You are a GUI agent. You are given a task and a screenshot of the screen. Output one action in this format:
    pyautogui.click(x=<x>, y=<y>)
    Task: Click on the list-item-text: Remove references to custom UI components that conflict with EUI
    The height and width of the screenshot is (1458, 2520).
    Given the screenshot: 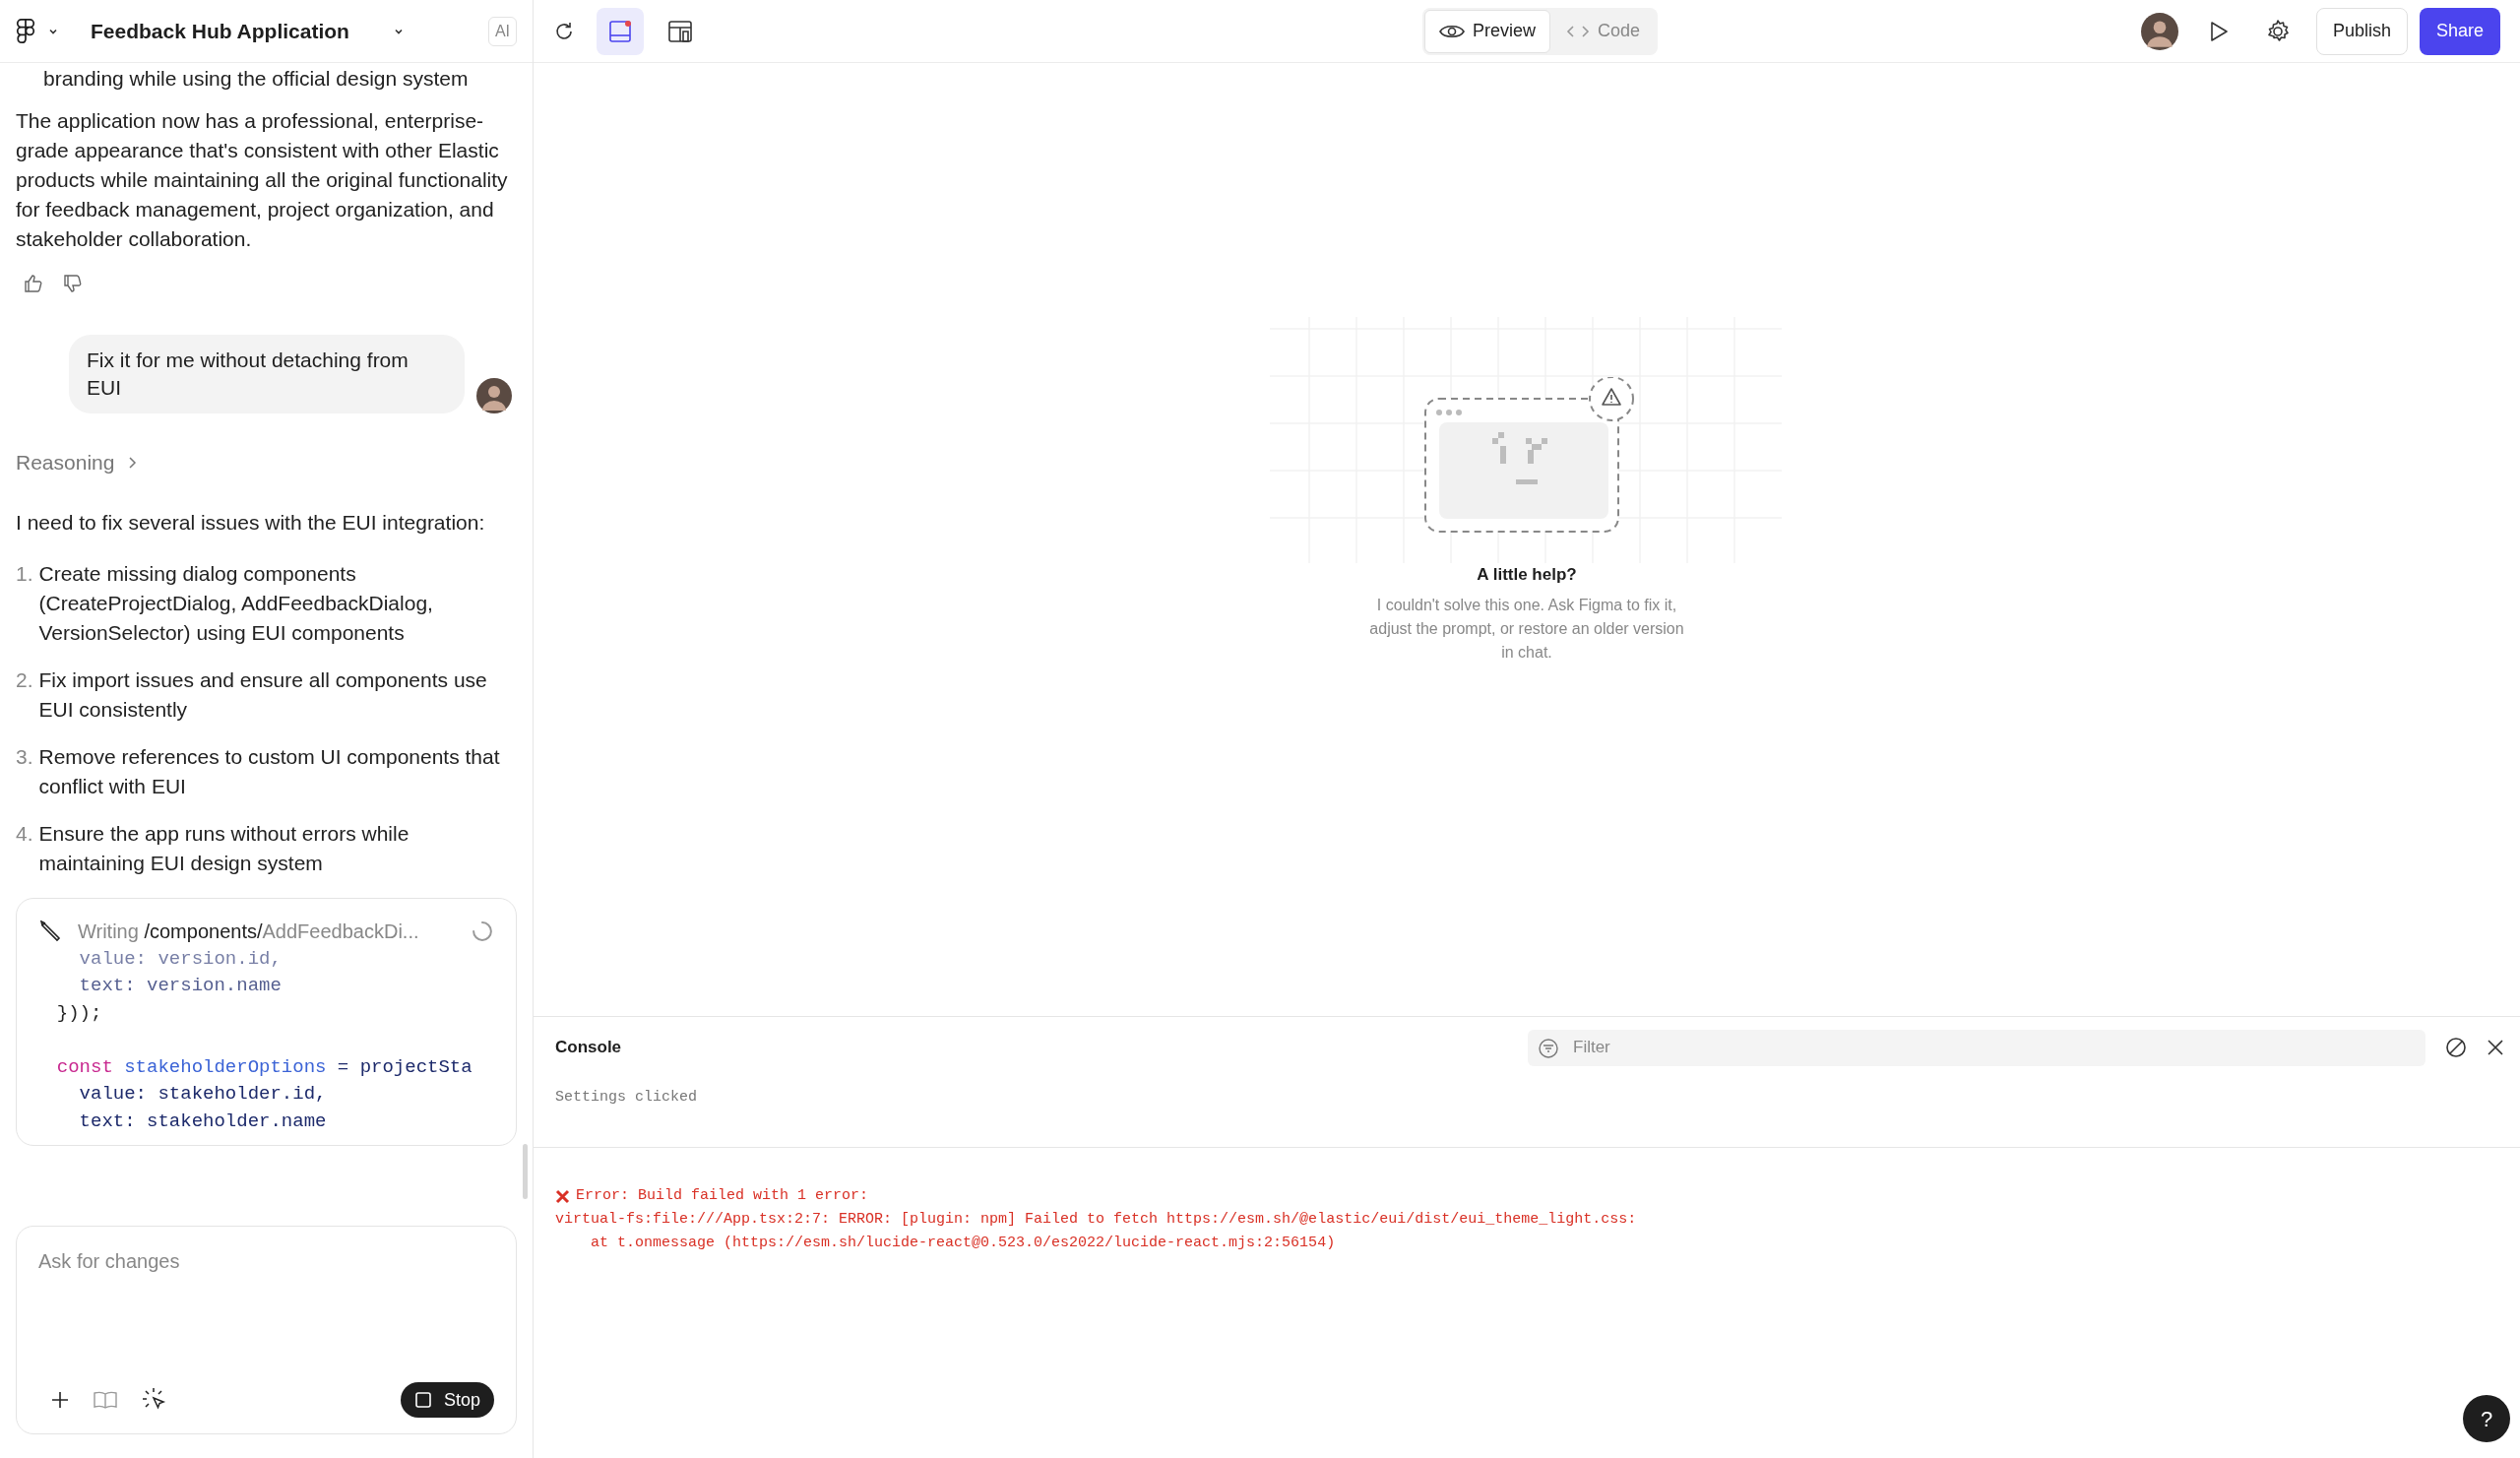 What is the action you would take?
    pyautogui.click(x=269, y=771)
    